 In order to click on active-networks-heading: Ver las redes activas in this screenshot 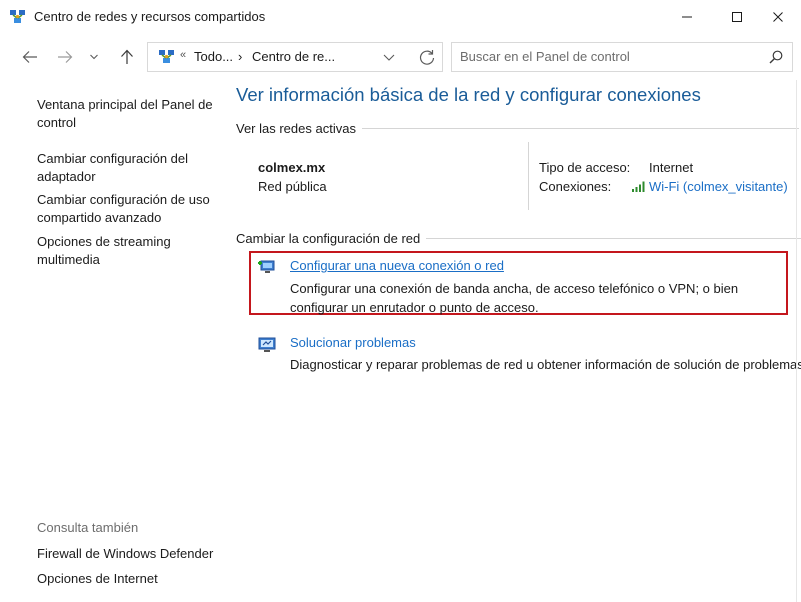, I will do `click(518, 128)`.